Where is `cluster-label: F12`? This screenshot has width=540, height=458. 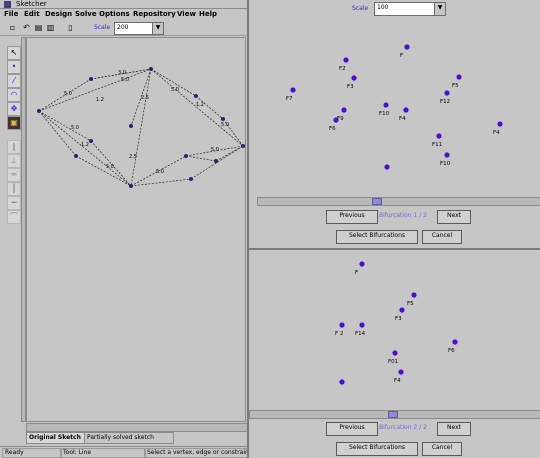 cluster-label: F12 is located at coordinates (445, 102).